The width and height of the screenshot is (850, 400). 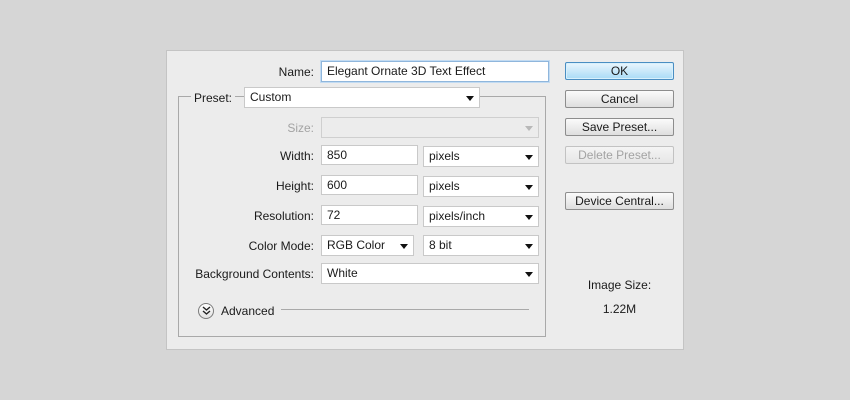 What do you see at coordinates (481, 186) in the screenshot?
I see `height-unit-select: pixels` at bounding box center [481, 186].